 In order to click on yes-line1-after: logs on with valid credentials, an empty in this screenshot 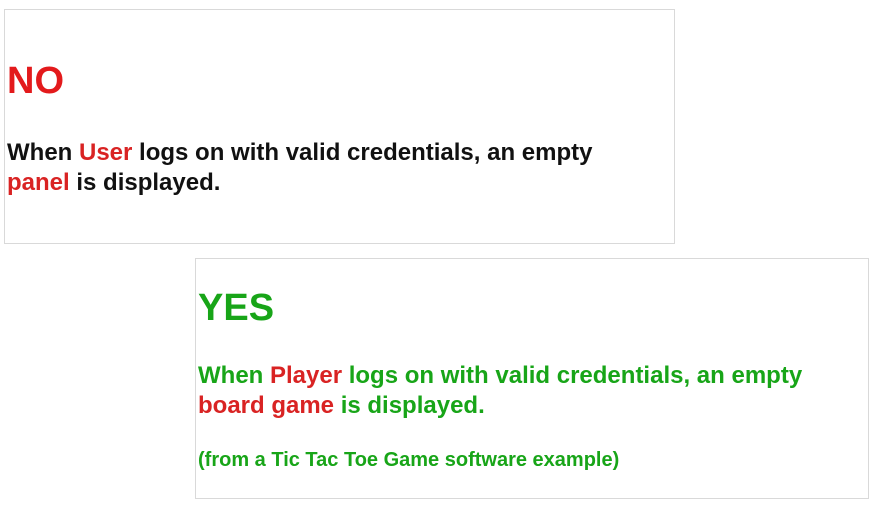, I will do `click(572, 375)`.